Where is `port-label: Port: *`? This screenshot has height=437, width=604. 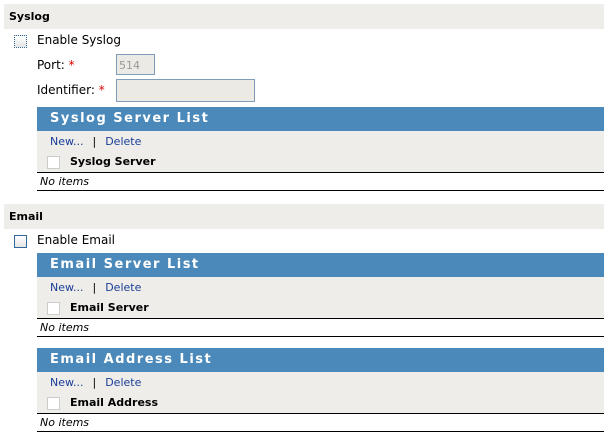 port-label: Port: * is located at coordinates (56, 65).